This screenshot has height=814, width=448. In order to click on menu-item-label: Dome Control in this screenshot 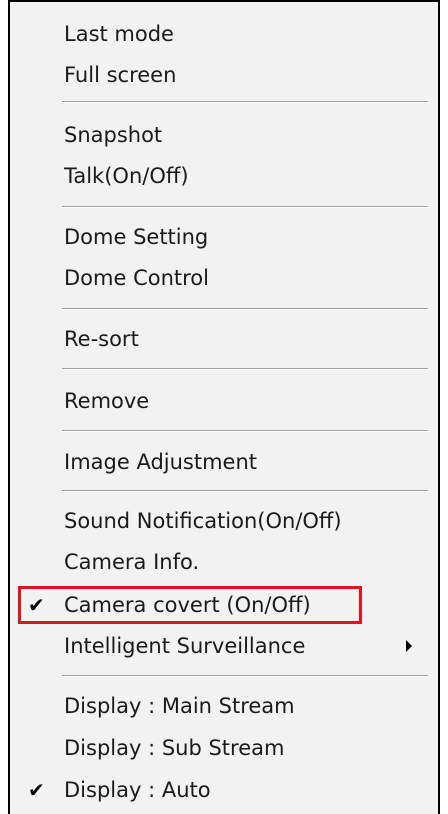, I will do `click(136, 278)`.